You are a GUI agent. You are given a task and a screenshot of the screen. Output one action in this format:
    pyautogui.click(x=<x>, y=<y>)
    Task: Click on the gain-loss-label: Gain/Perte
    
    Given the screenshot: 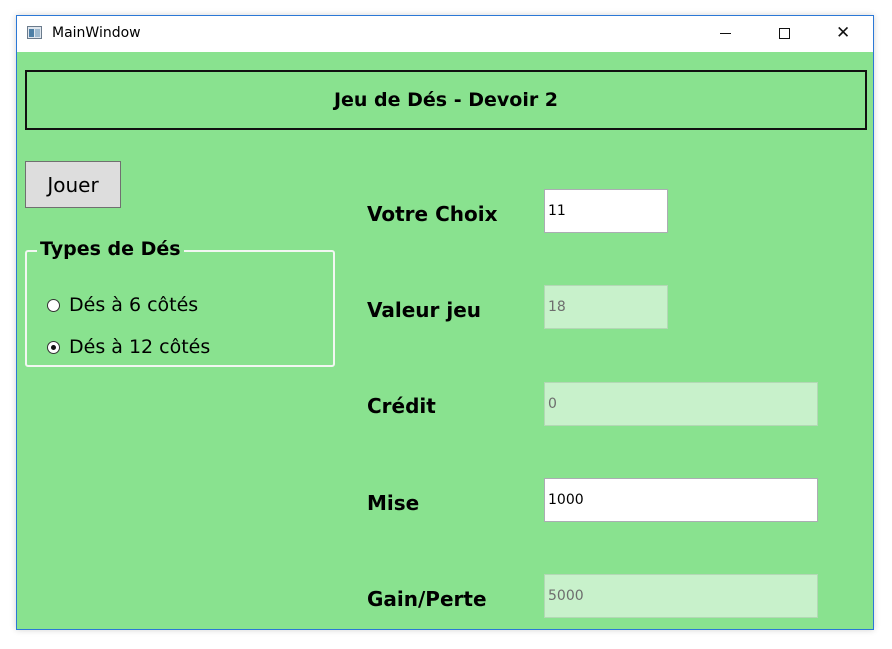 What is the action you would take?
    pyautogui.click(x=427, y=599)
    